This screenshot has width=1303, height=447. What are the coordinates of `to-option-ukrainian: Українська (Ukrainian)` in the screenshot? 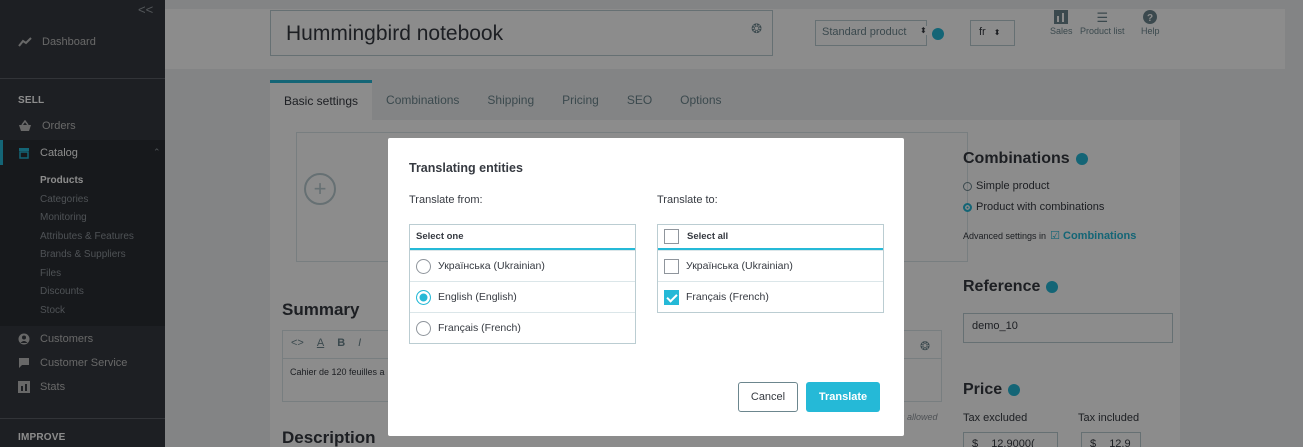 It's located at (770, 265).